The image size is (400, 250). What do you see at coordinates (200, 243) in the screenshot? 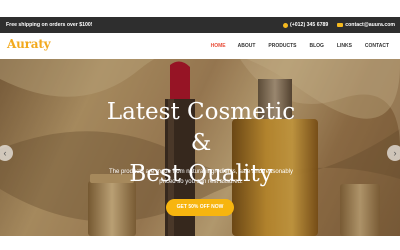
I see `page-bottom-strip` at bounding box center [200, 243].